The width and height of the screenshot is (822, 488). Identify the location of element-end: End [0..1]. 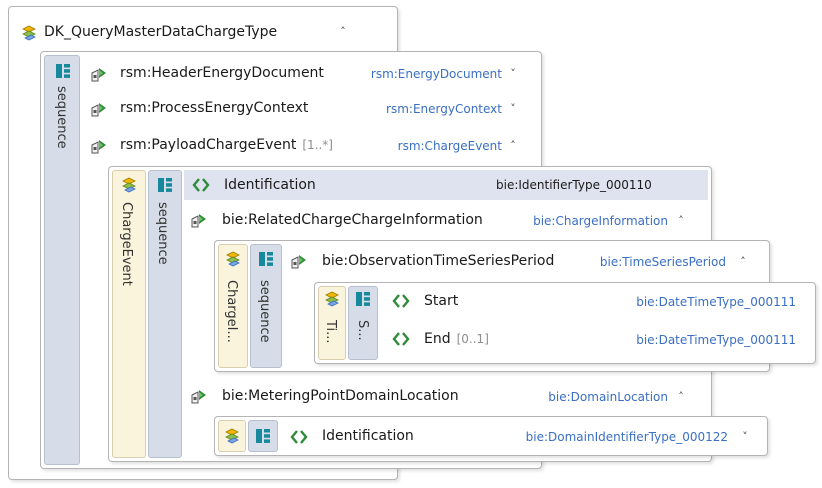
(456, 339).